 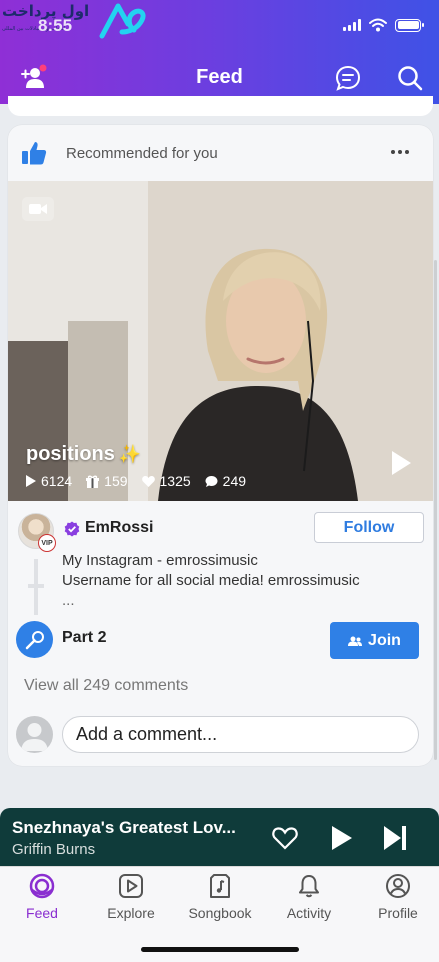 I want to click on search-icon, so click(x=410, y=78).